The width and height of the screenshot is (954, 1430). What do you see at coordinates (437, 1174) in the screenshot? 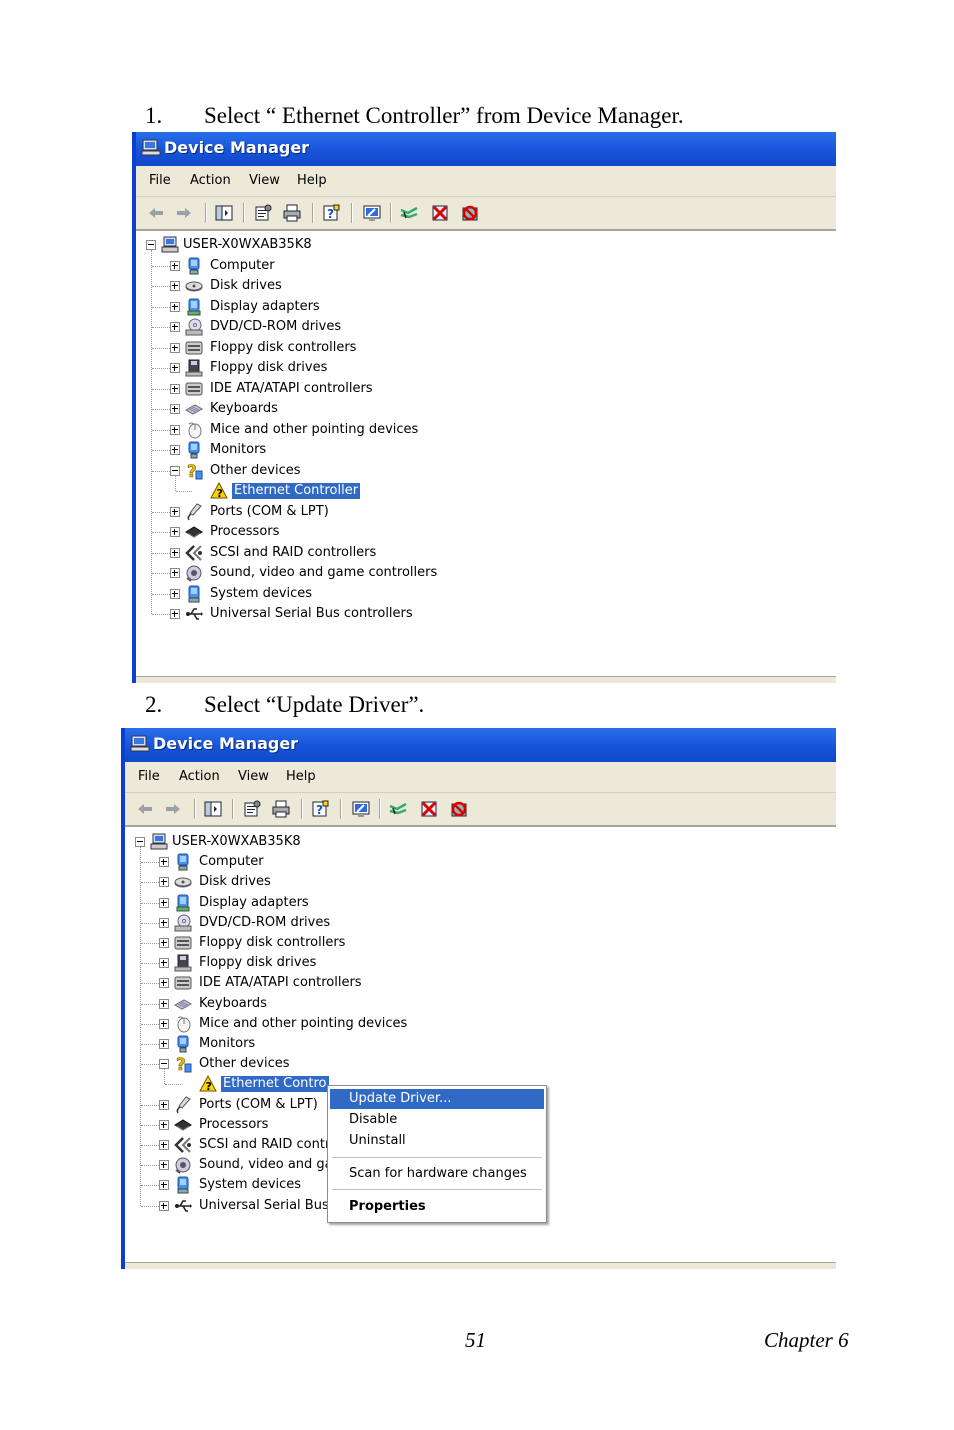
I see `context-scan-hardware: Scan for hardware changes` at bounding box center [437, 1174].